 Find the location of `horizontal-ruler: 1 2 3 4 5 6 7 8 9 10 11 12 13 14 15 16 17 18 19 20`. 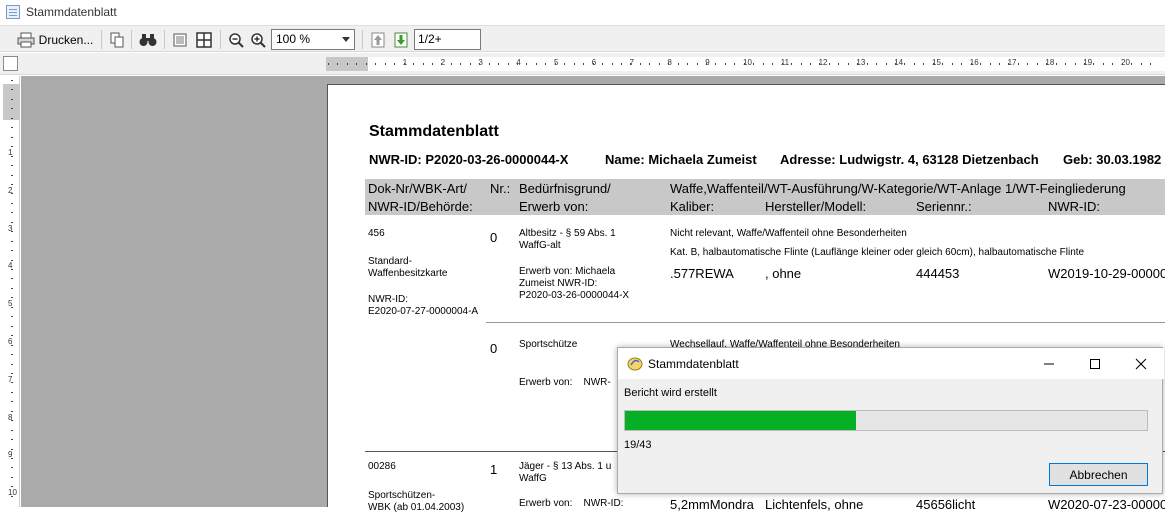

horizontal-ruler: 1 2 3 4 5 6 7 8 9 10 11 12 13 14 15 16 17 18 19 20 is located at coordinates (745, 64).